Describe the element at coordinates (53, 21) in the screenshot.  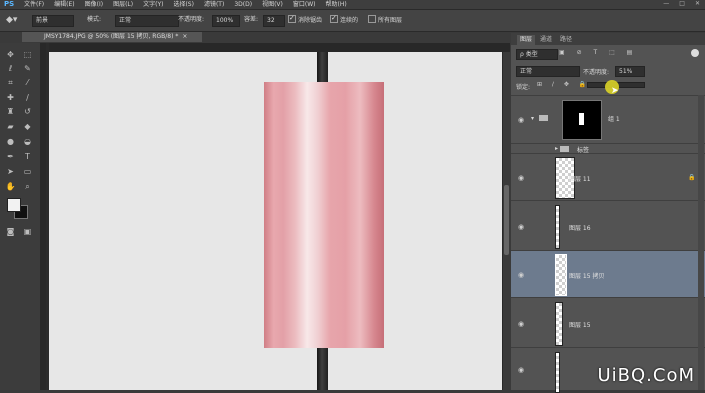
I see `fill-source-select: 前景` at that location.